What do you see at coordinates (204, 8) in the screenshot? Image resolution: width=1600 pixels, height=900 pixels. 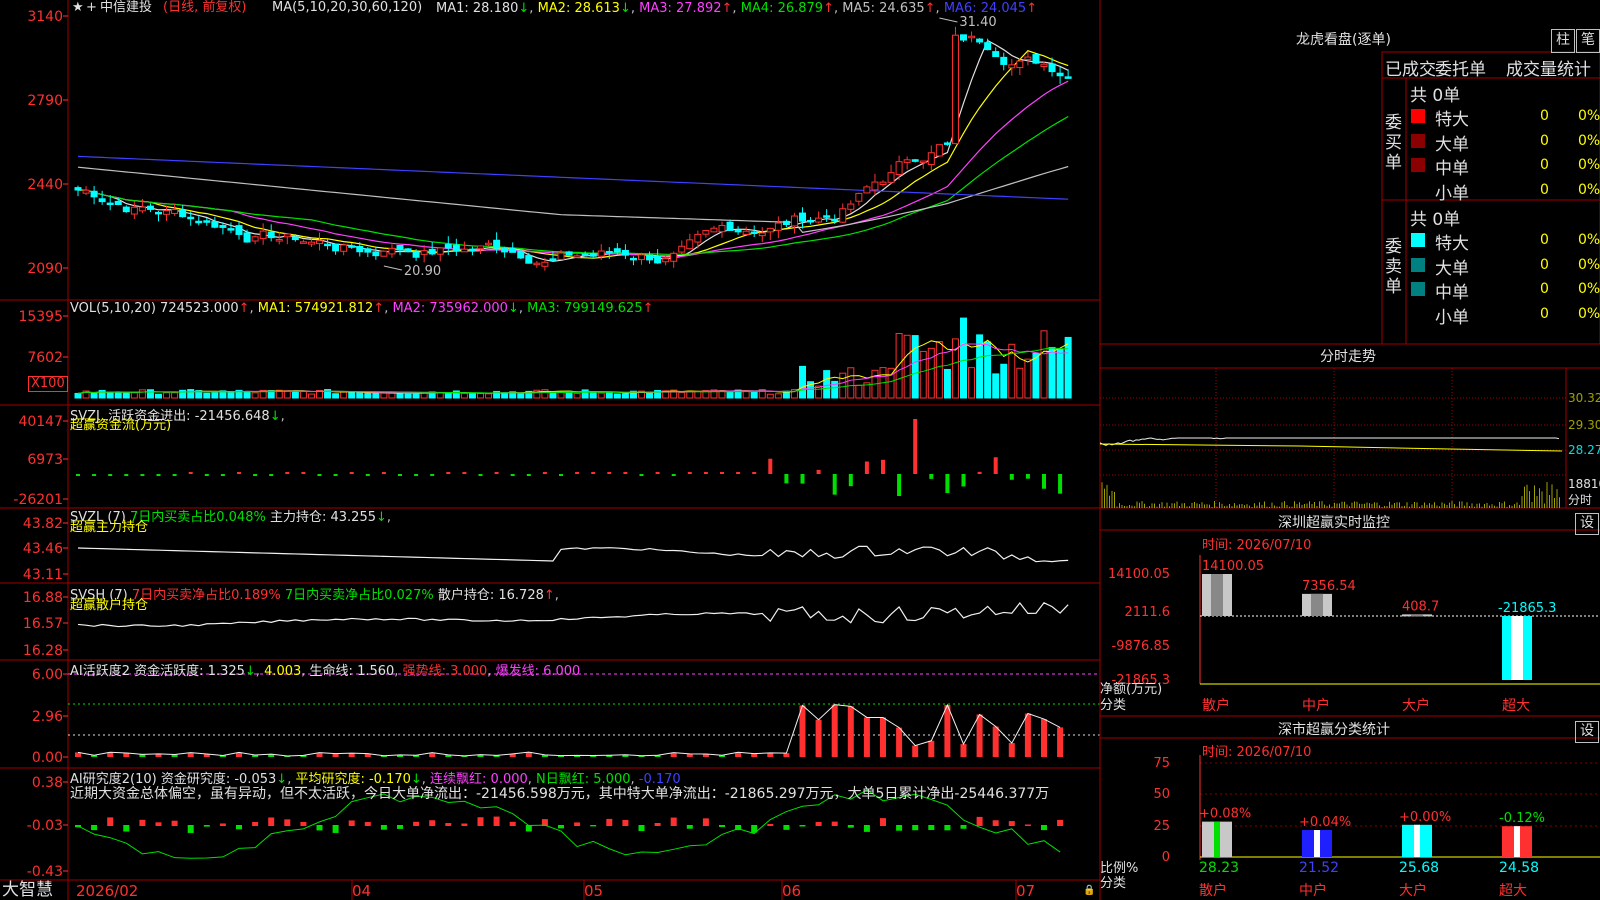 I see `chart-mode: (日线, 前复权)` at bounding box center [204, 8].